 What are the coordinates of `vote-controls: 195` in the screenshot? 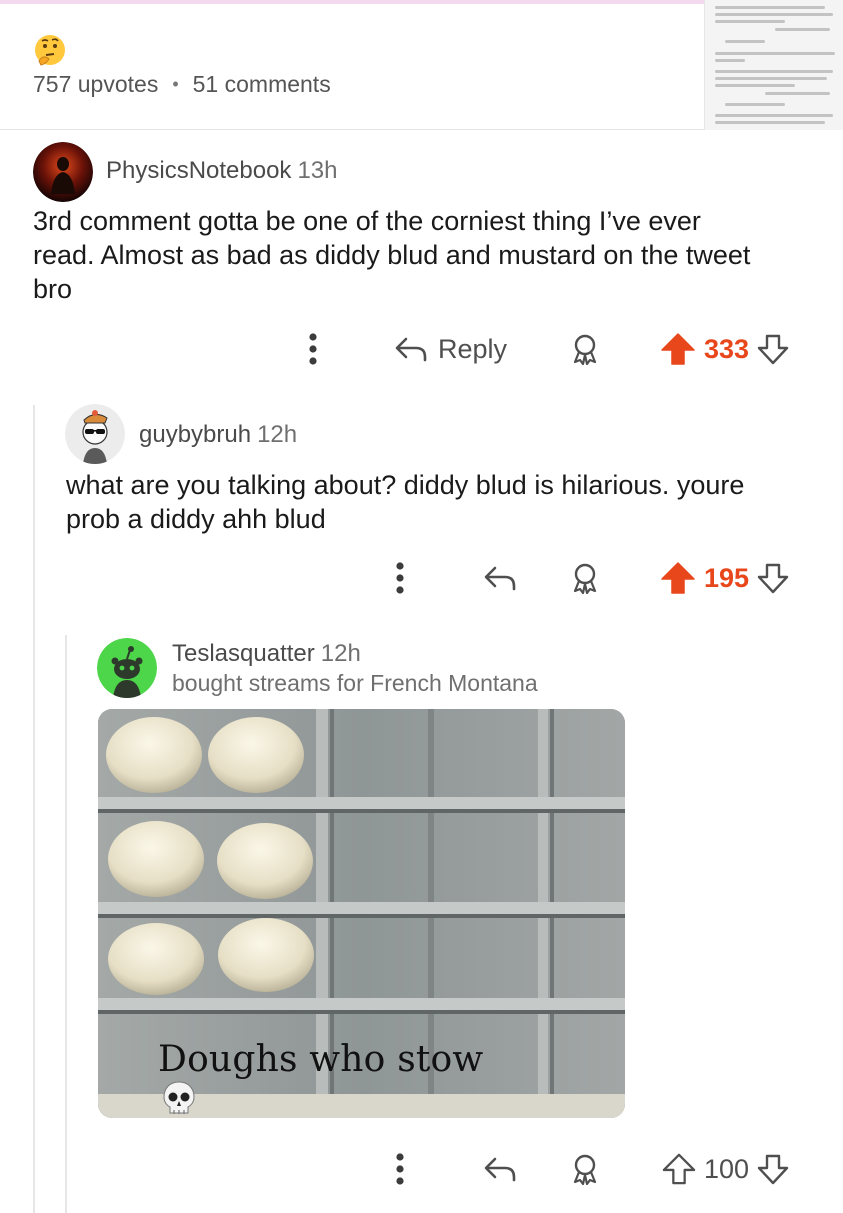 It's located at (735, 578).